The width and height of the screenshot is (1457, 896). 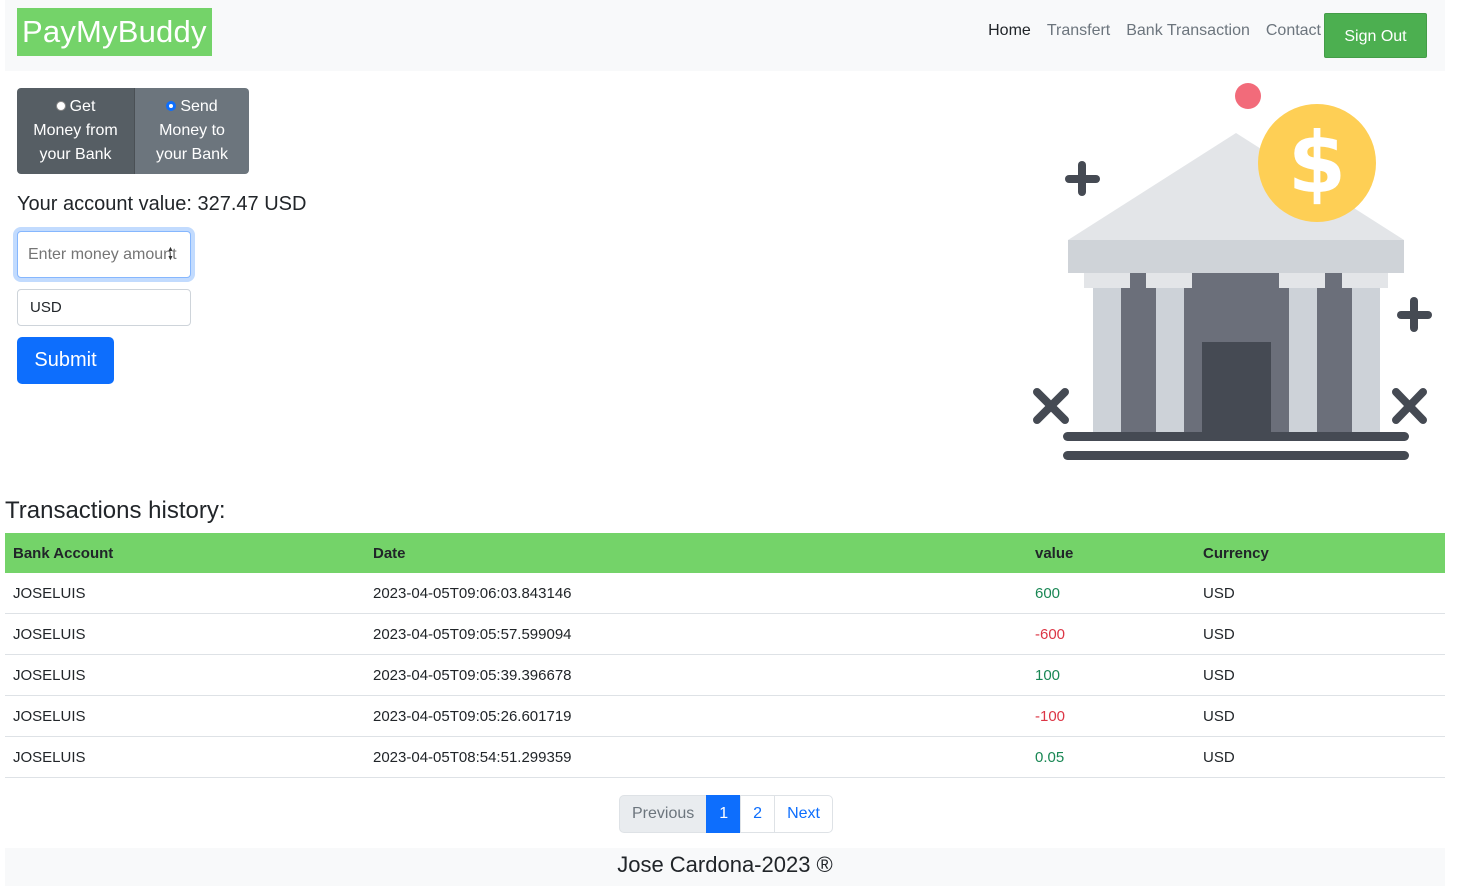 I want to click on column-header-currency: Currency, so click(x=1236, y=553).